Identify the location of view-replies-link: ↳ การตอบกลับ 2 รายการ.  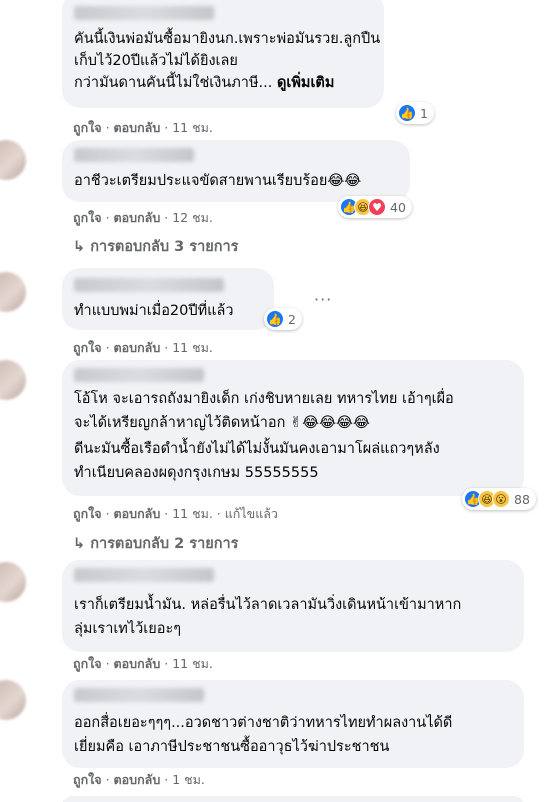
(155, 543).